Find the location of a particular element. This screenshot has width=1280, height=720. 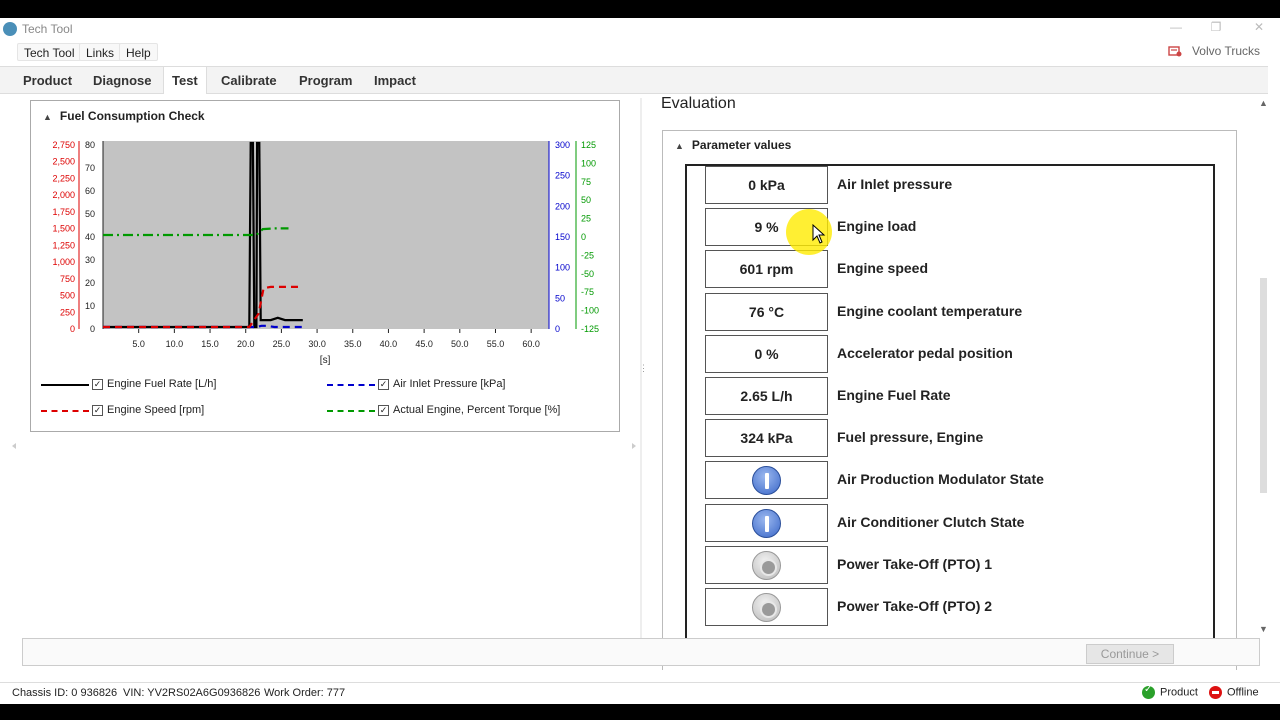

y-tick-label-engine_speed: 1,000 is located at coordinates (63, 262).